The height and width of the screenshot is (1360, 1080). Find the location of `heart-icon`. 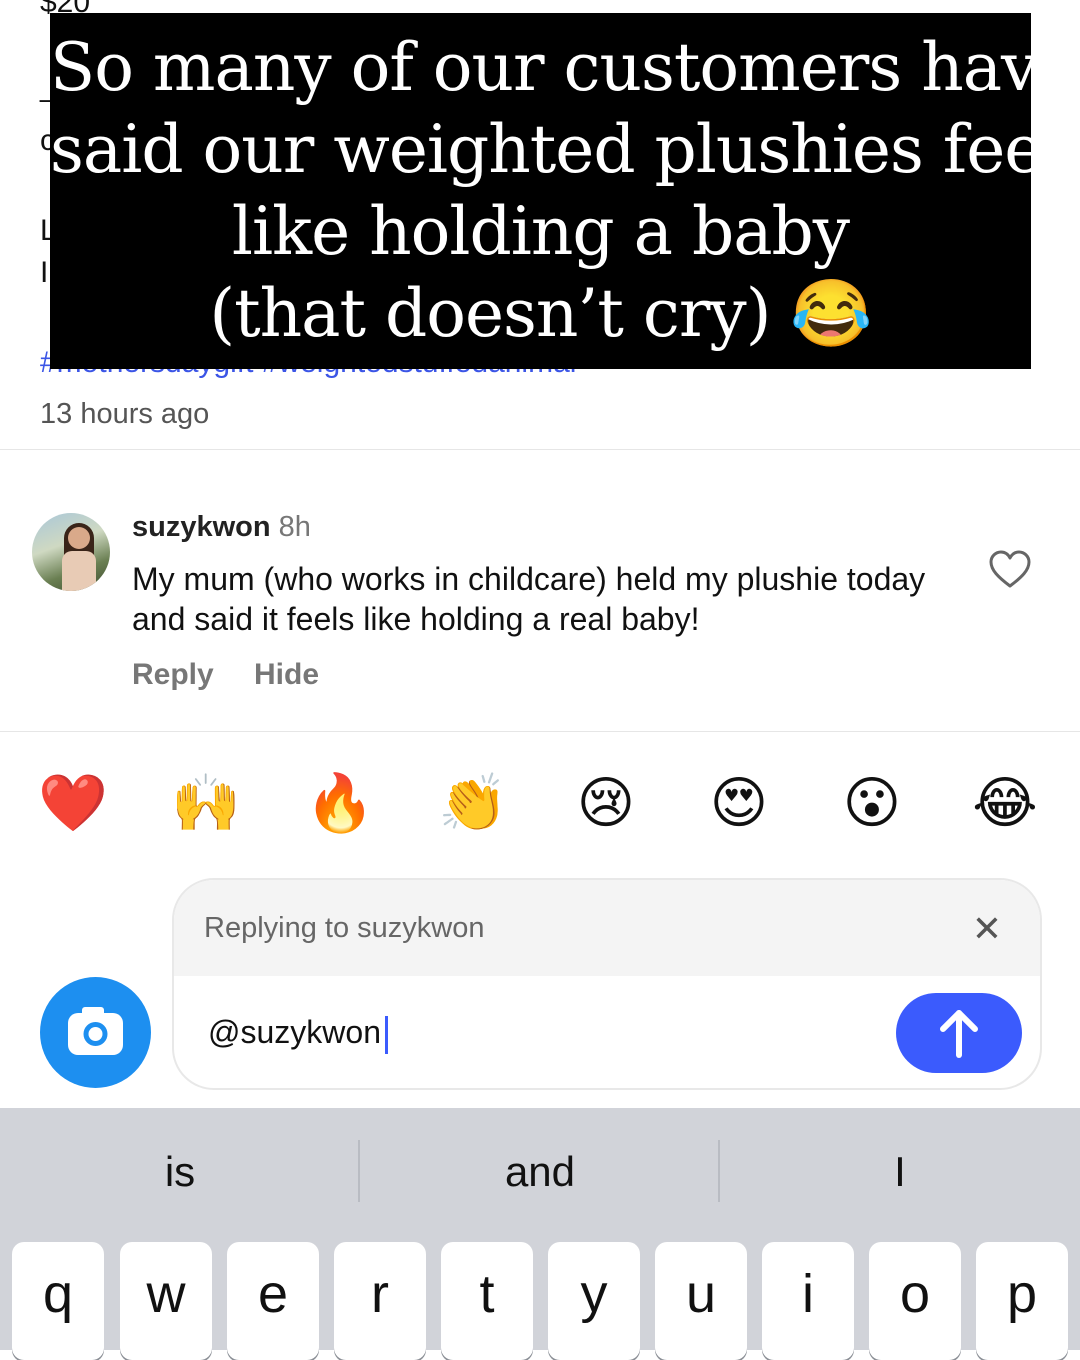

heart-icon is located at coordinates (1010, 569).